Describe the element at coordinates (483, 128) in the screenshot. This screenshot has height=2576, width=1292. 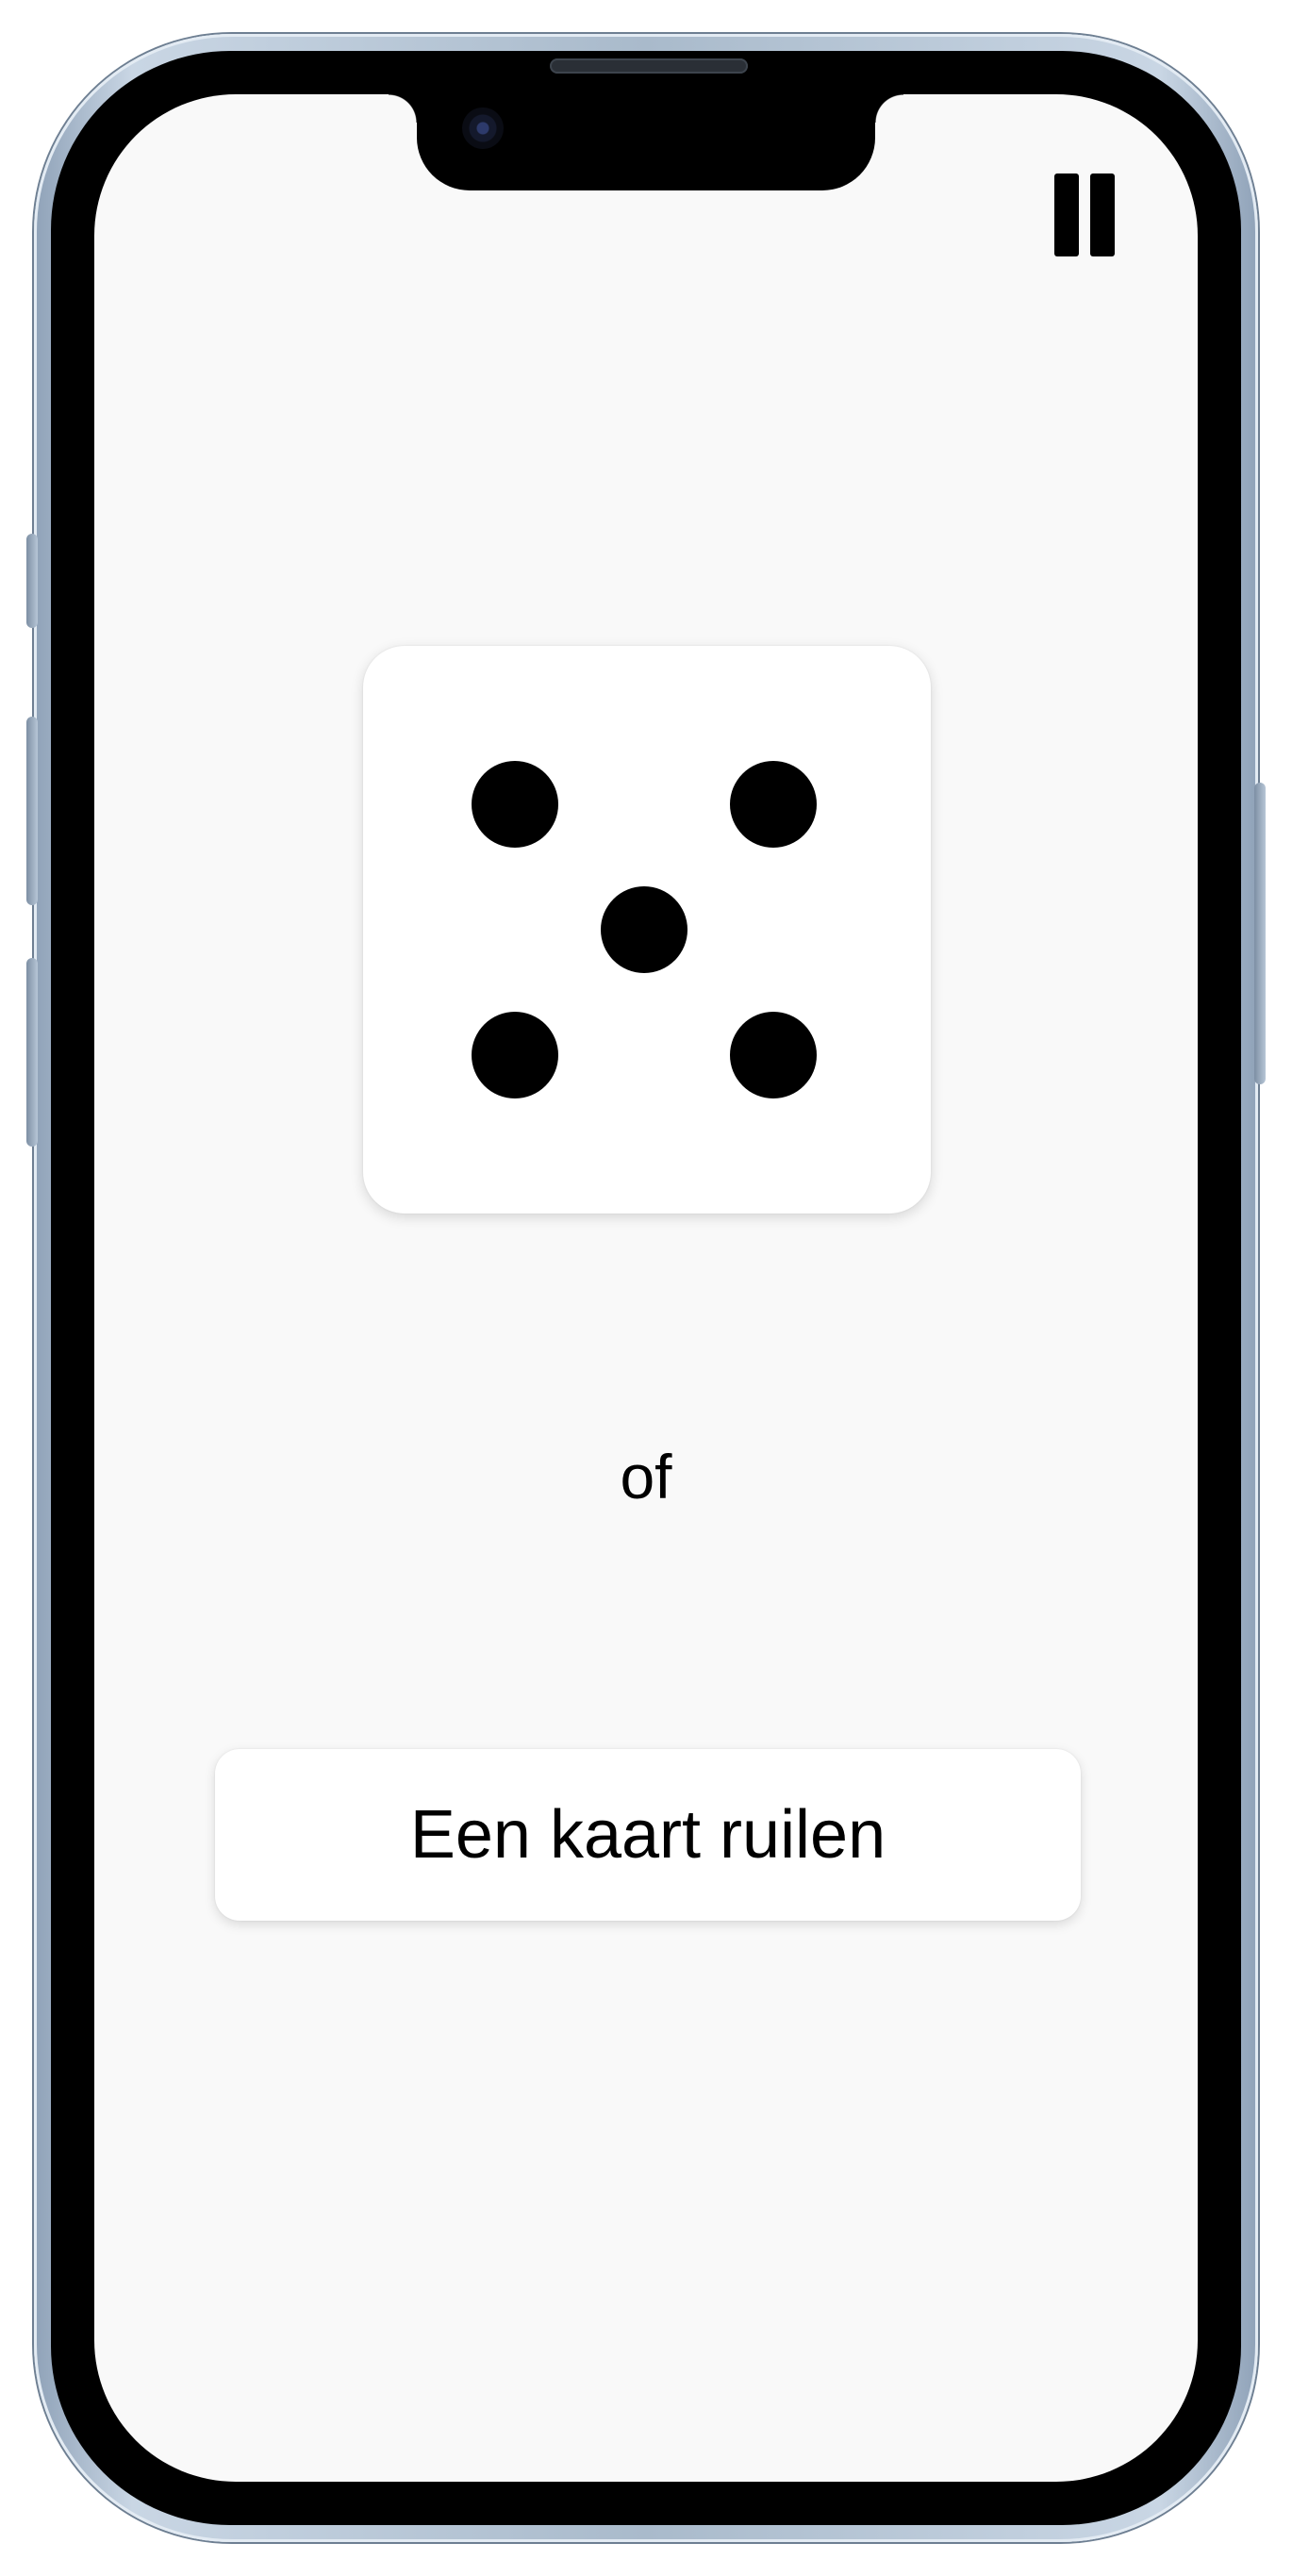
I see `front-camera-icon` at that location.